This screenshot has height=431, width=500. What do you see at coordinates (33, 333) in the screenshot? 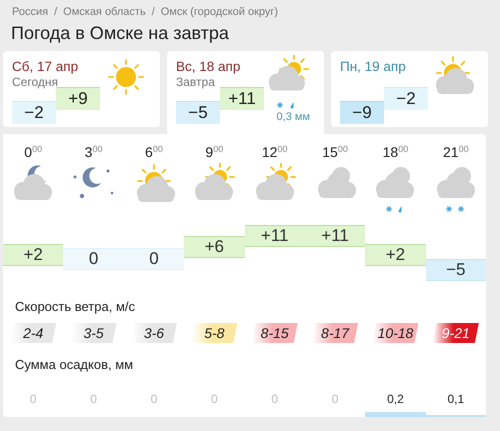
I see `wind-speed: 2-4` at bounding box center [33, 333].